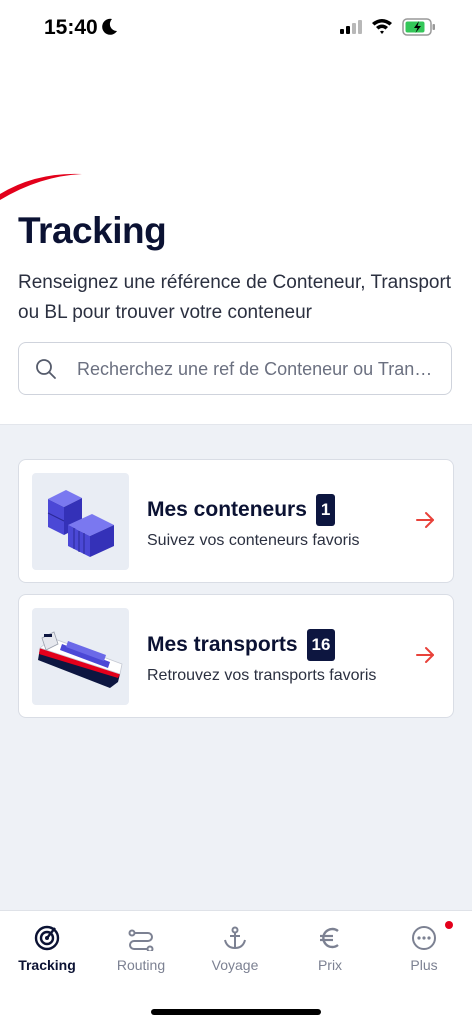 The width and height of the screenshot is (472, 1025). Describe the element at coordinates (141, 965) in the screenshot. I see `tab-label: Routing` at that location.